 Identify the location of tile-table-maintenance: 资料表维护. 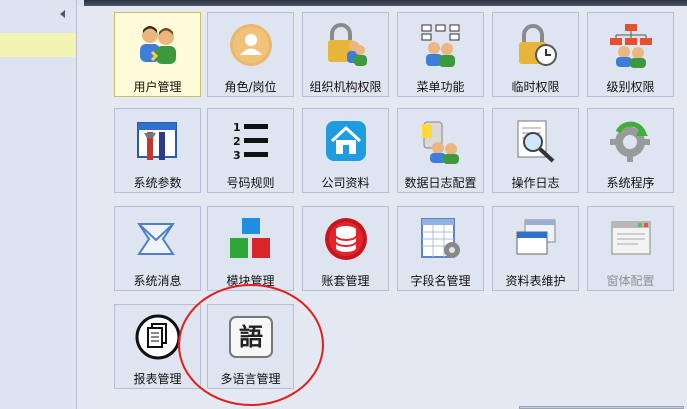
(535, 248).